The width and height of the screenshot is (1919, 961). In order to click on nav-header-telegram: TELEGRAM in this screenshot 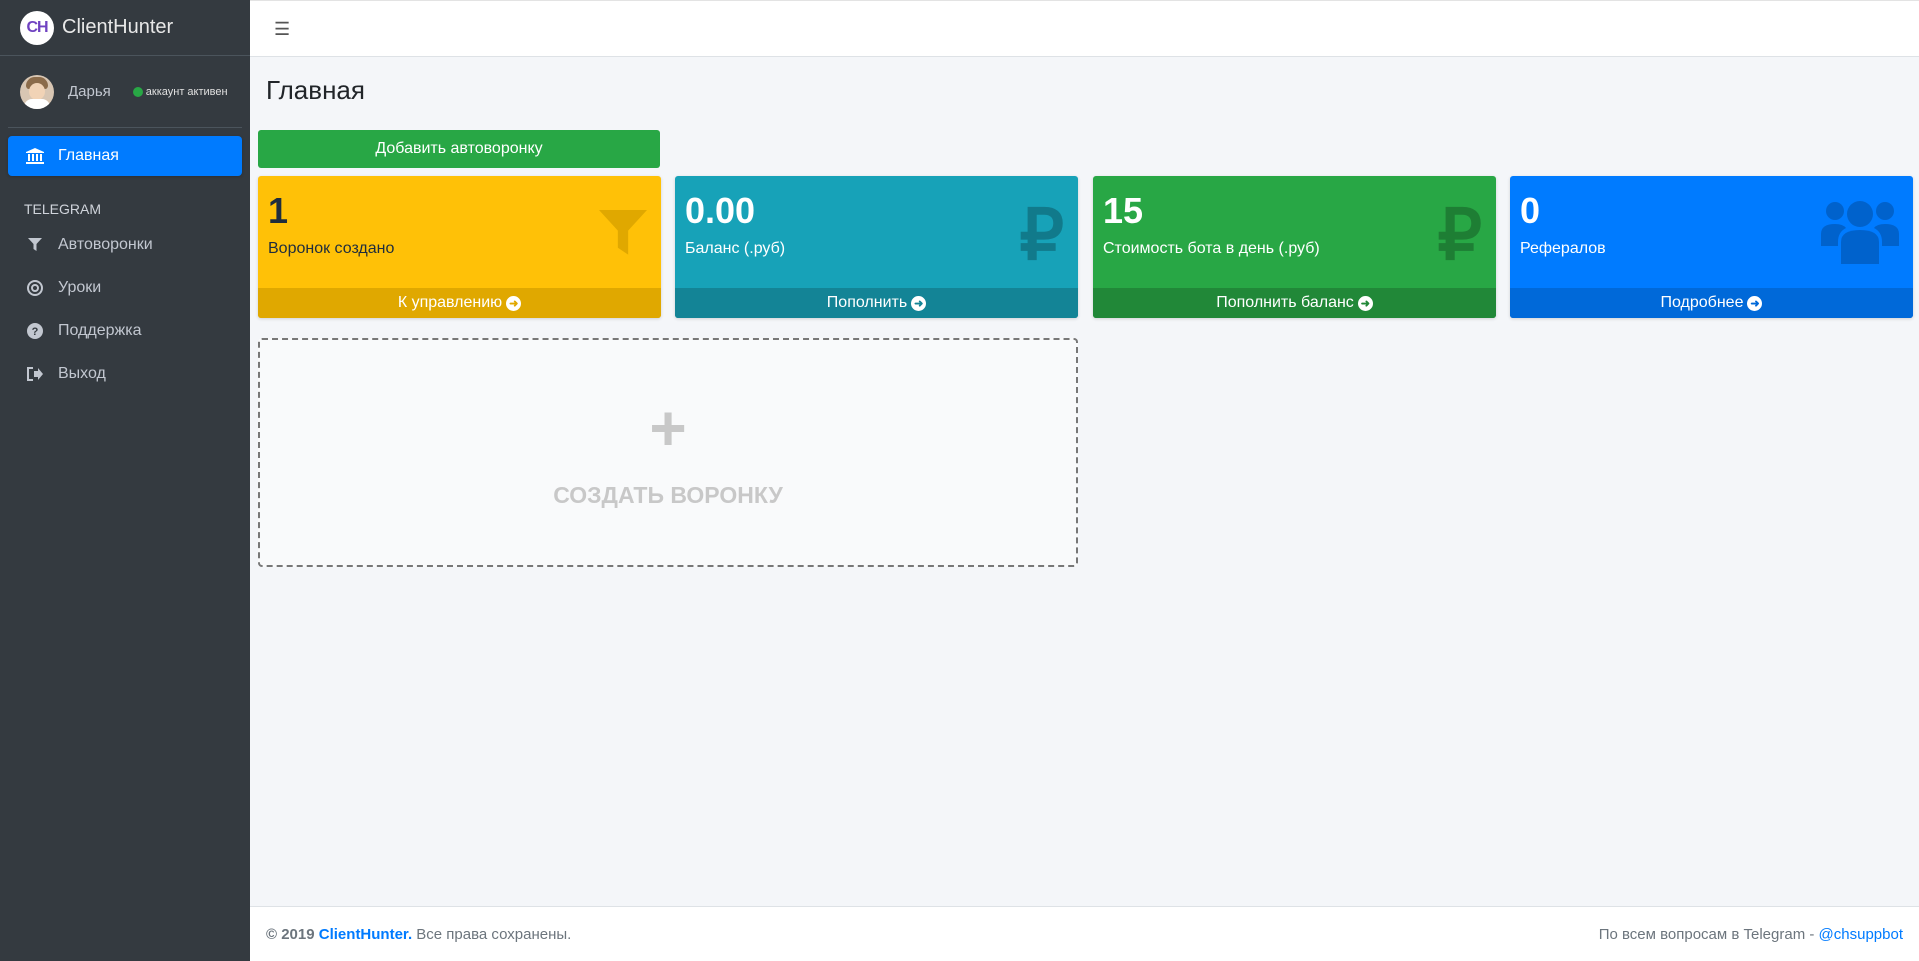, I will do `click(63, 209)`.